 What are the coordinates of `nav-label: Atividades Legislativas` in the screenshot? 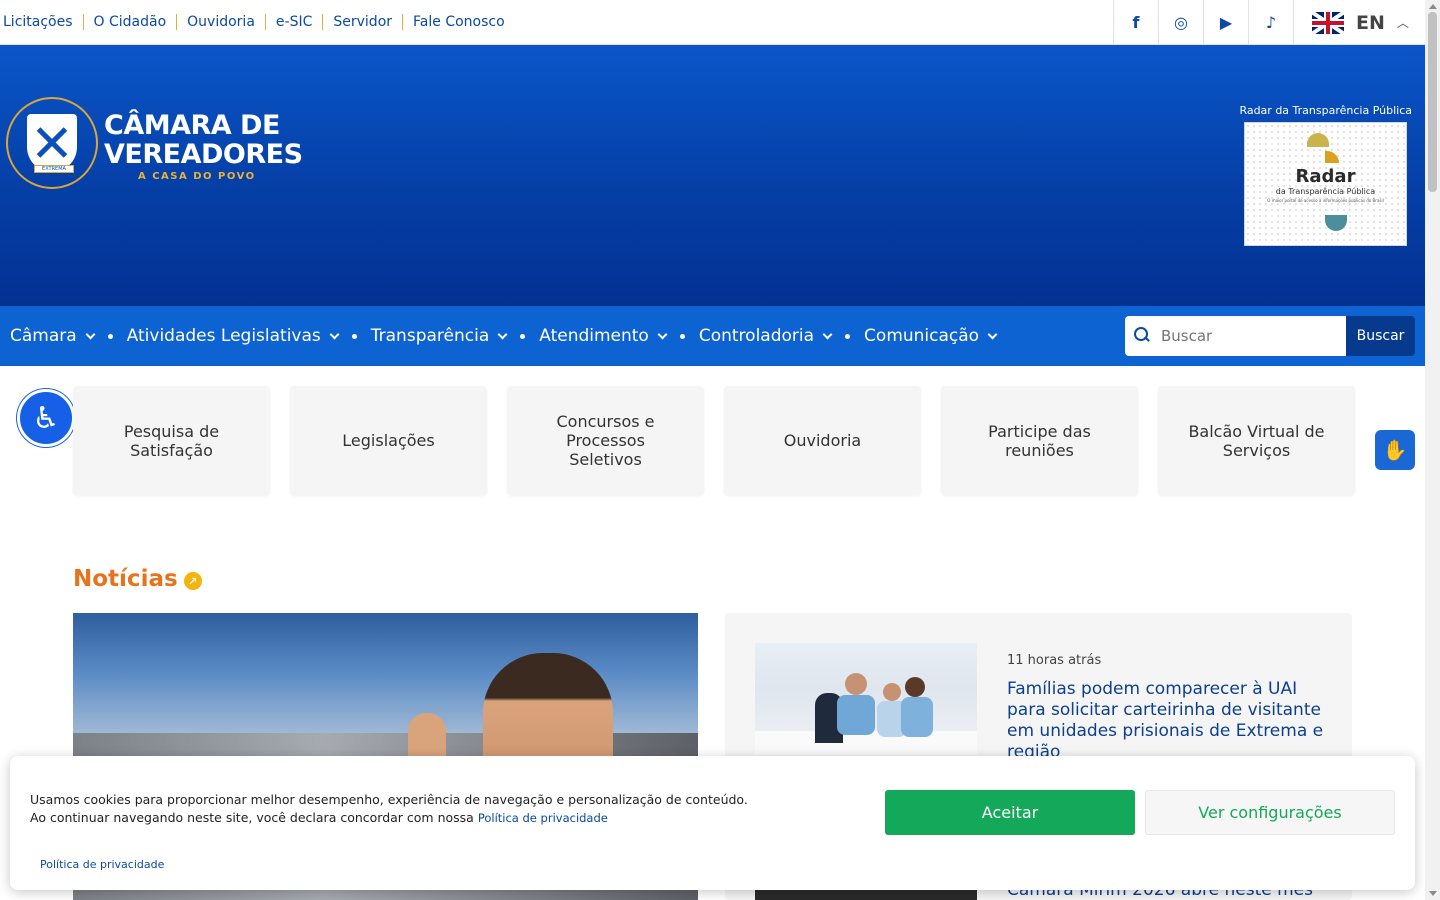 It's located at (223, 336).